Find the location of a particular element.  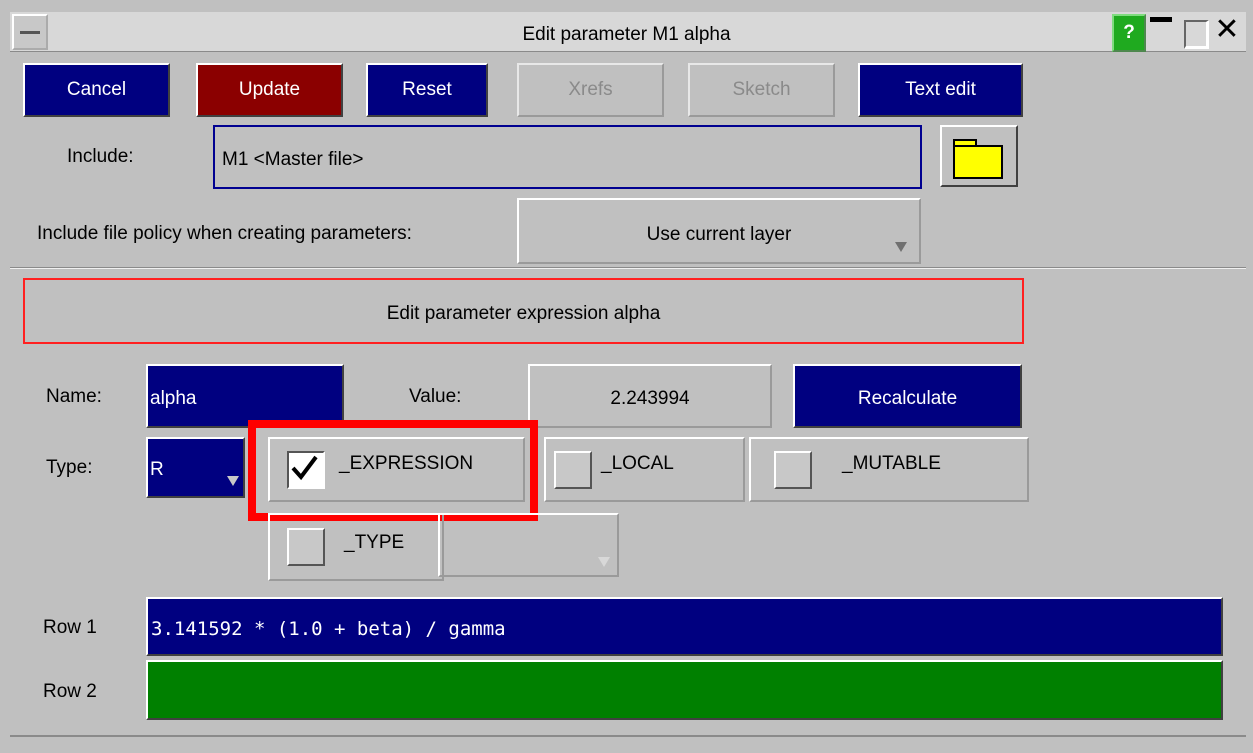

recalculate-label: Recalculate is located at coordinates (907, 398).